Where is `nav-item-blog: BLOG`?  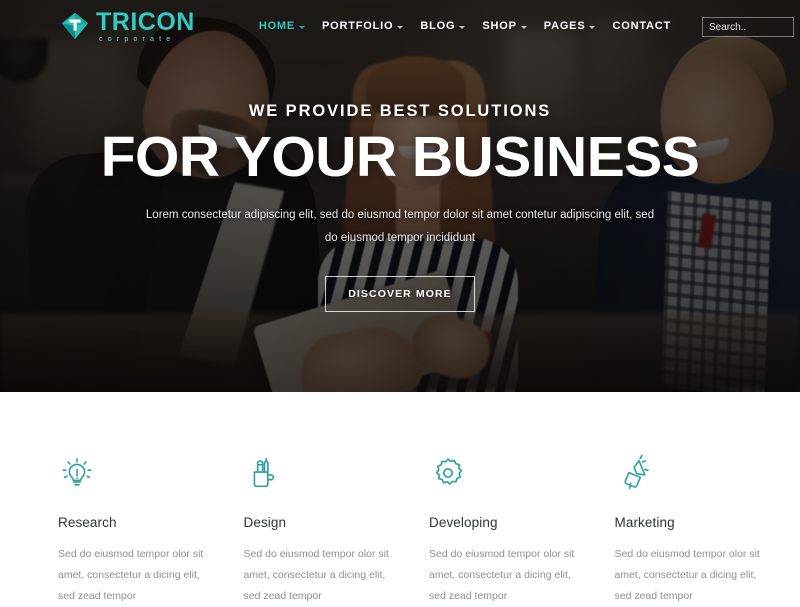
nav-item-blog: BLOG is located at coordinates (442, 26).